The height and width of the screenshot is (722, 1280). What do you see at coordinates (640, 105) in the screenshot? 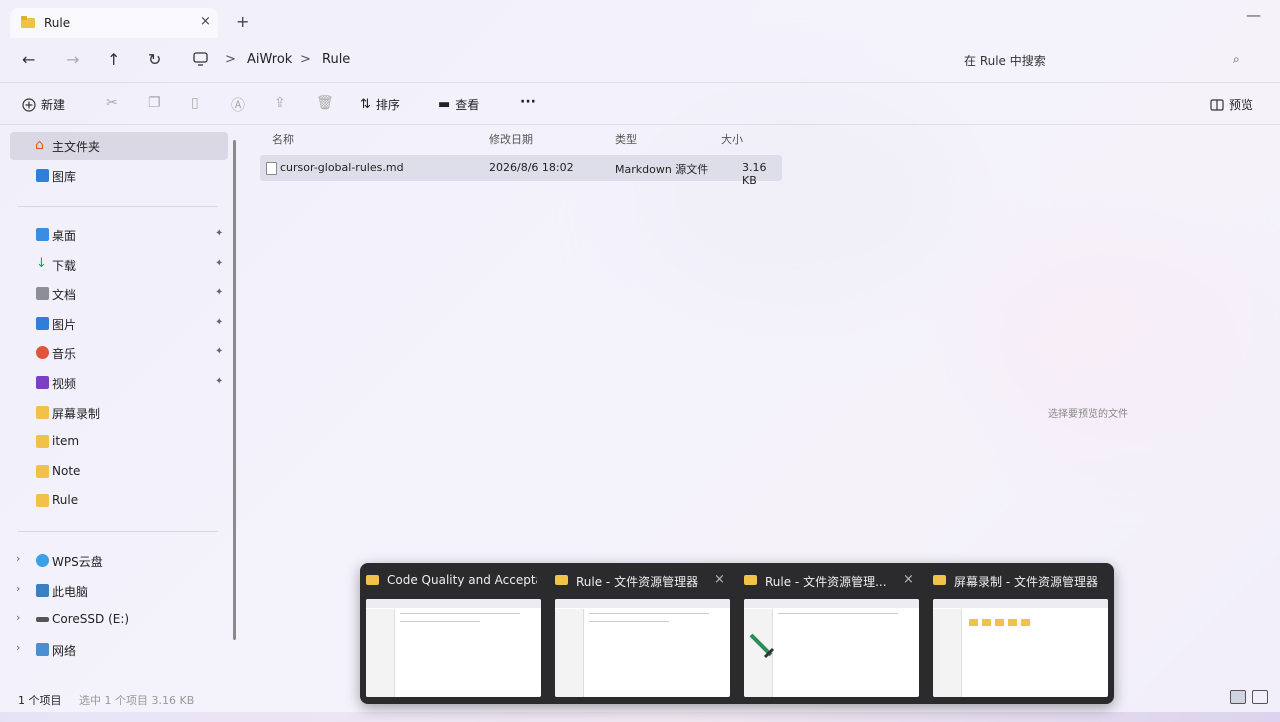
I see `command-bar: 新建 ✂ ❐ ▯ Ⓐ ⇪ 🗑 ⇅ 排序 ▬ 查看 ··· 预览` at bounding box center [640, 105].